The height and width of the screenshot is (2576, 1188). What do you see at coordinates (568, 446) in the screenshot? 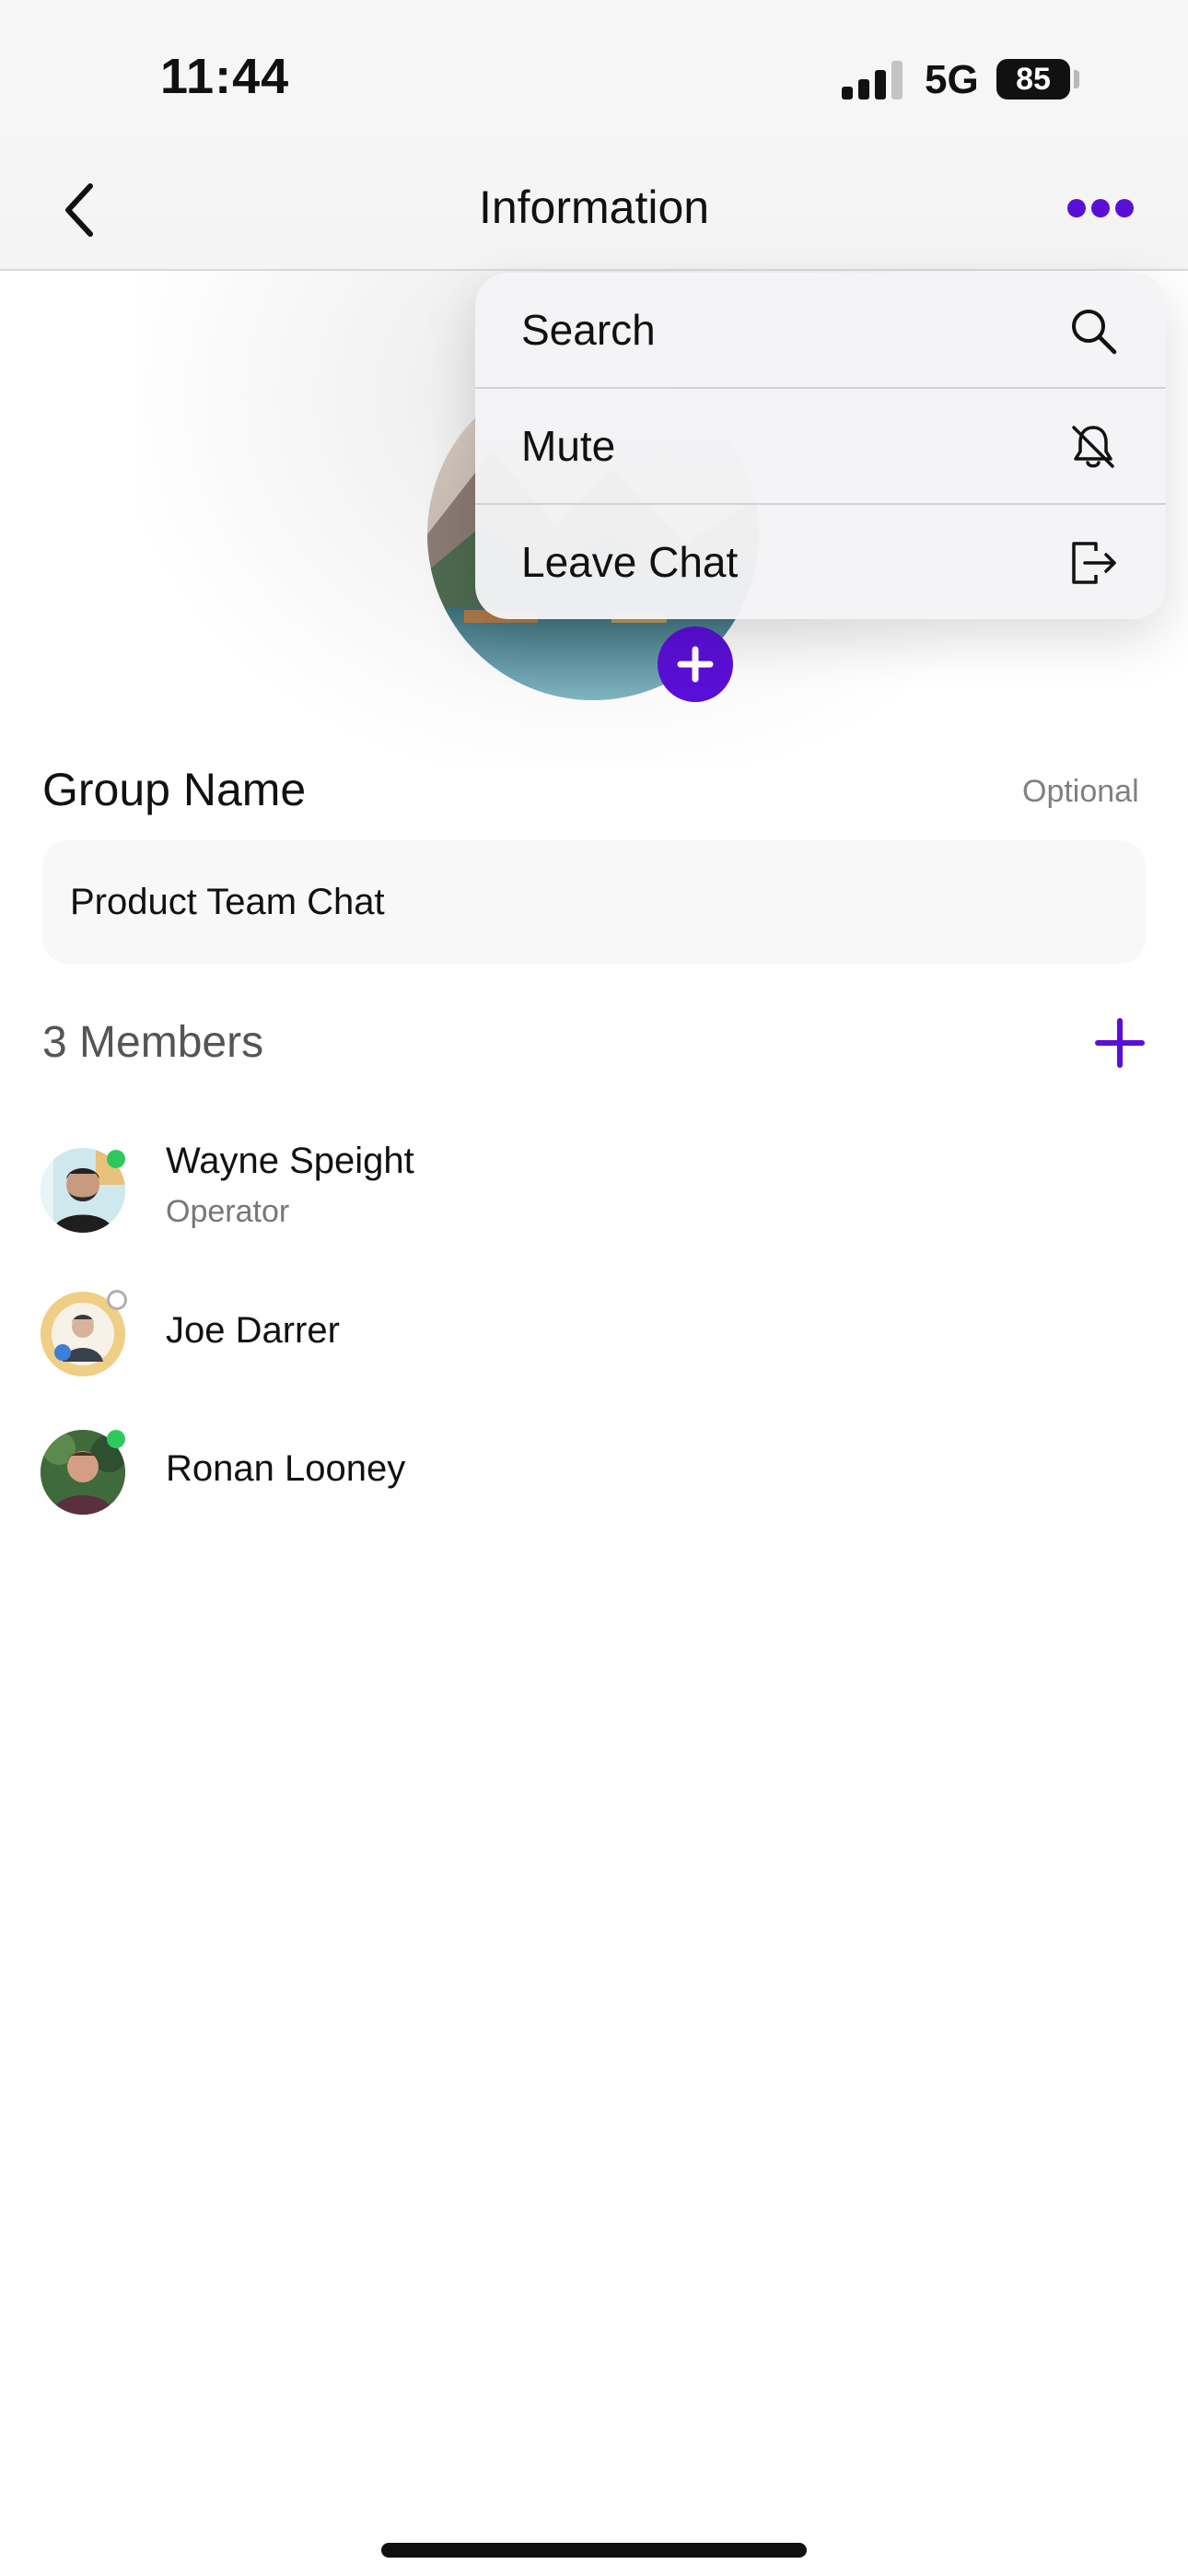
I see `menu-item-label: Mute` at bounding box center [568, 446].